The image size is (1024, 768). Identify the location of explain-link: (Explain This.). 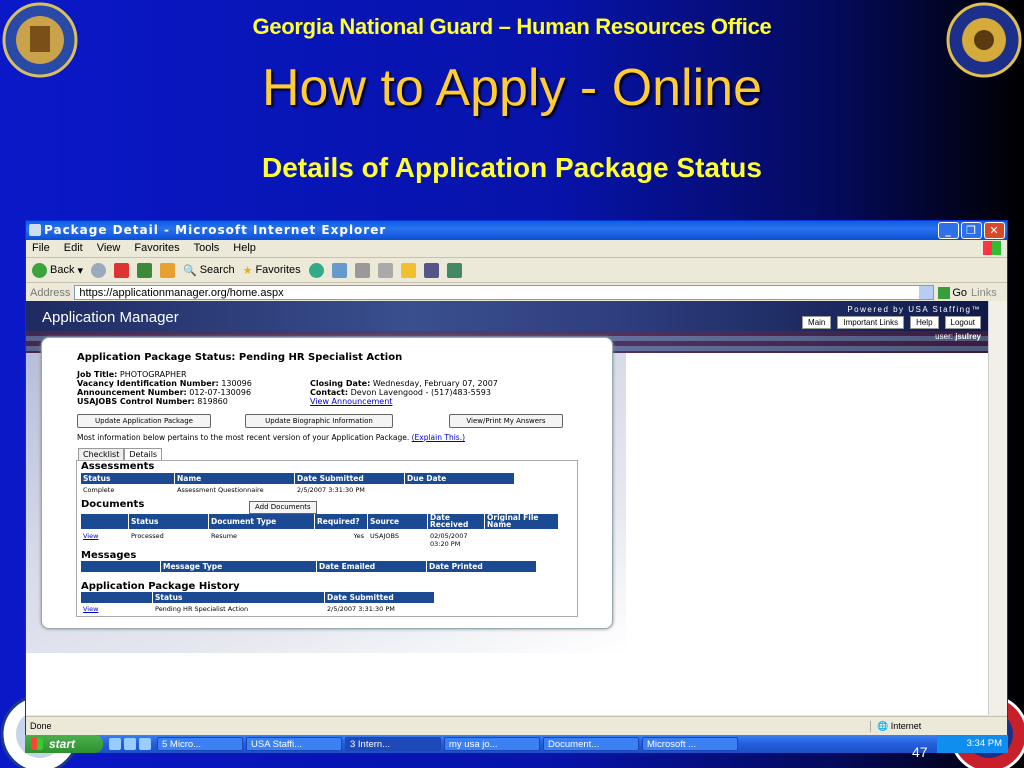
(438, 437).